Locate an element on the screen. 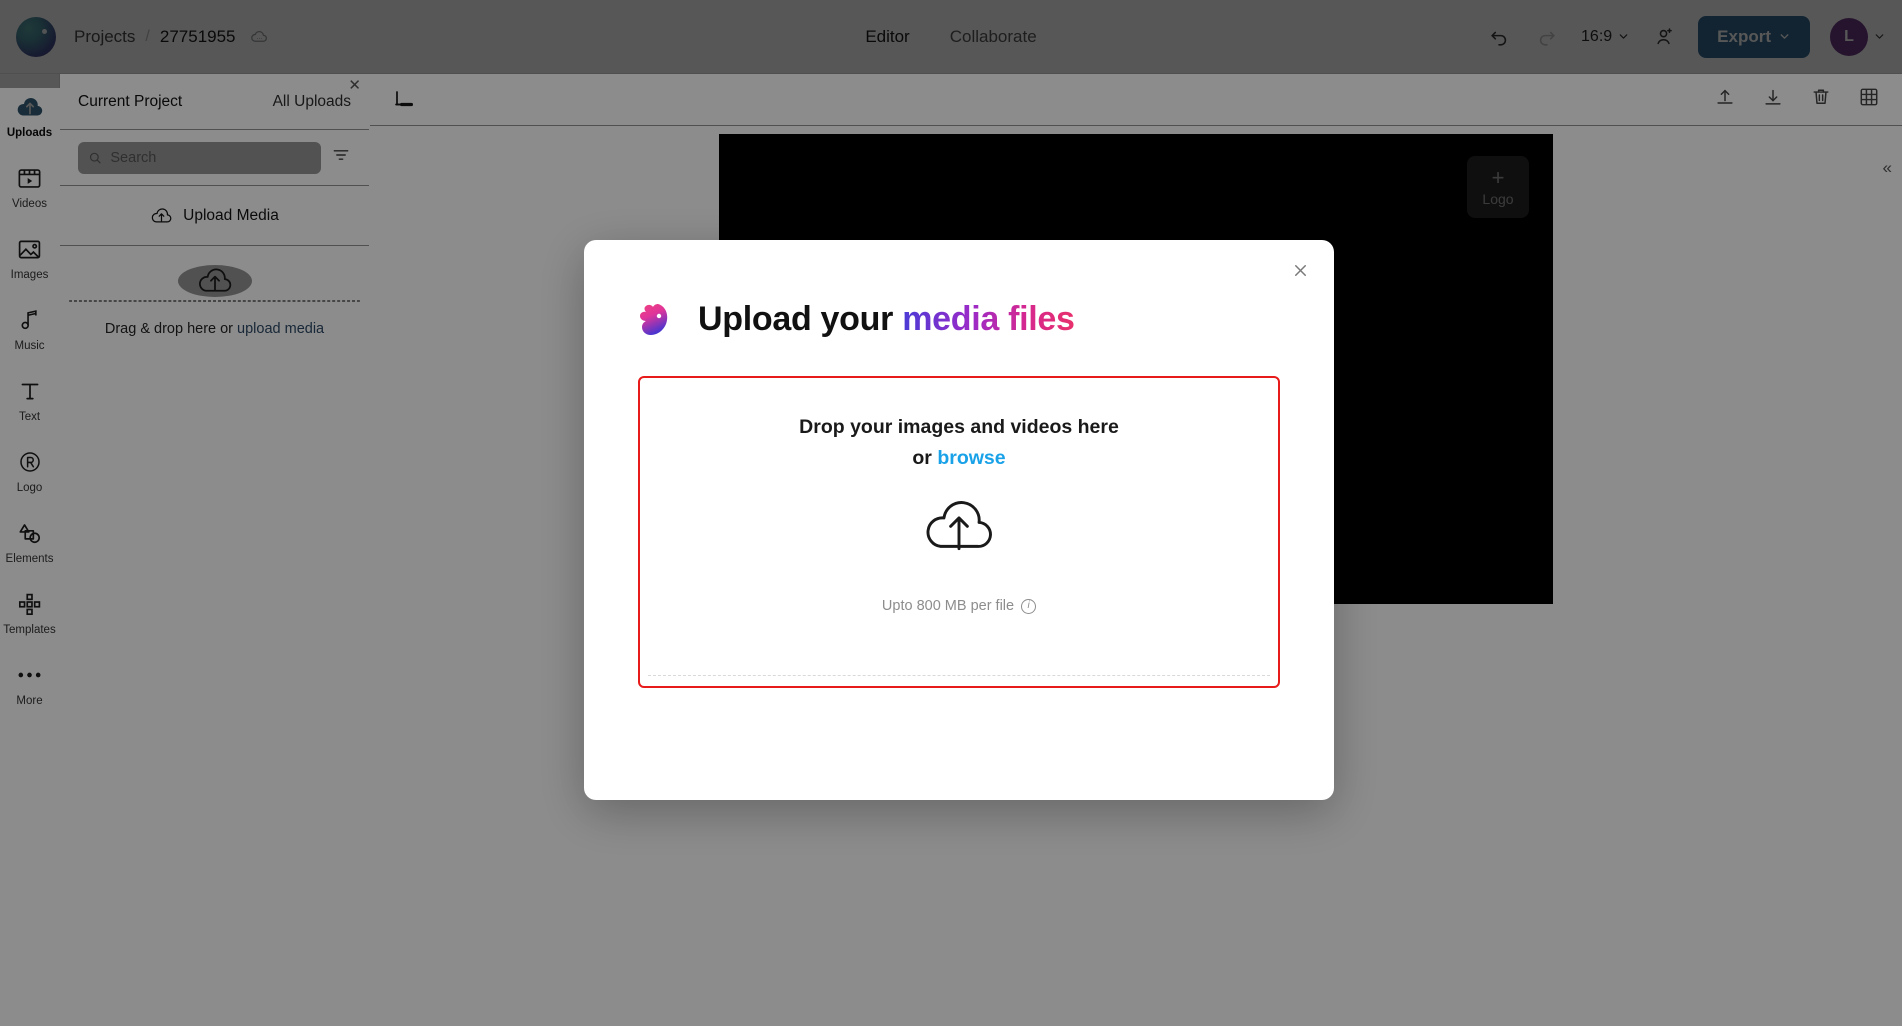 Image resolution: width=1902 pixels, height=1026 pixels. modal-title-gradient: media files is located at coordinates (988, 318).